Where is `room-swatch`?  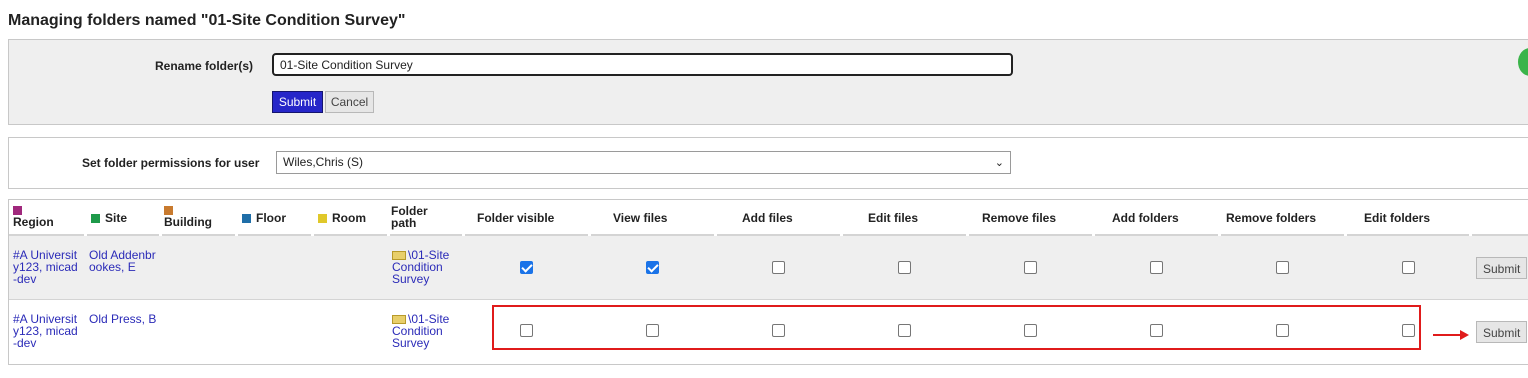 room-swatch is located at coordinates (322, 218).